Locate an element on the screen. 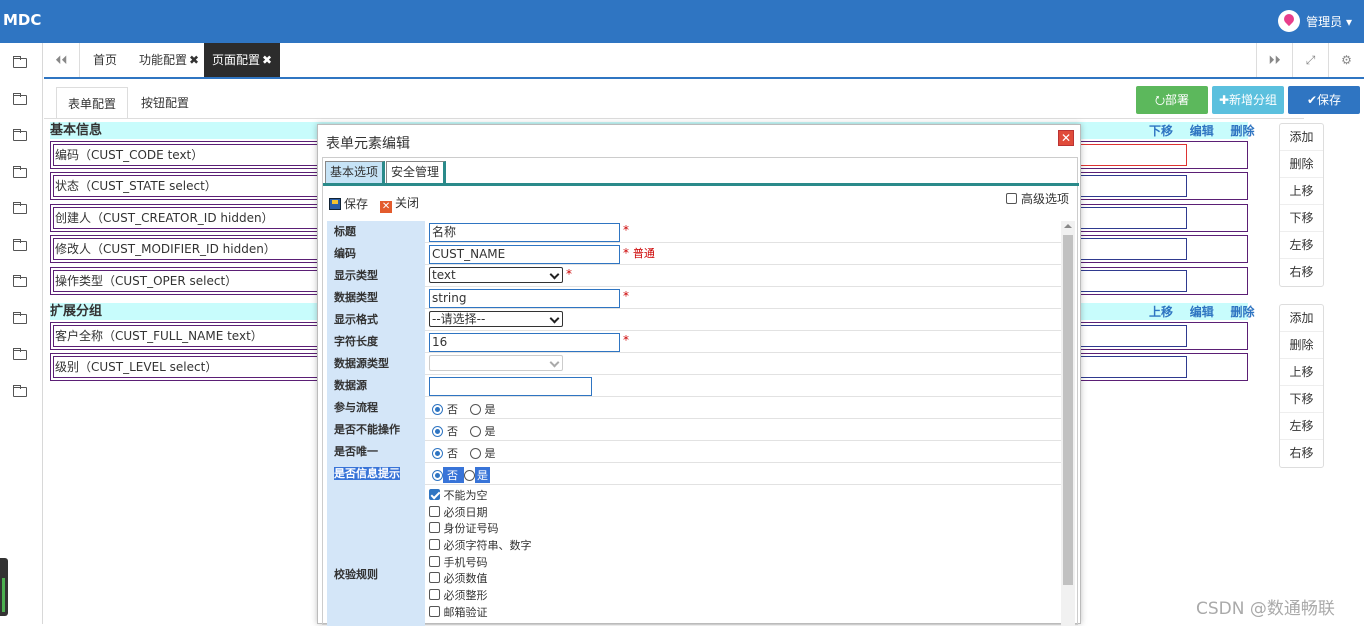 This screenshot has height=626, width=1364. rule-item: 手机号码 is located at coordinates (480, 563).